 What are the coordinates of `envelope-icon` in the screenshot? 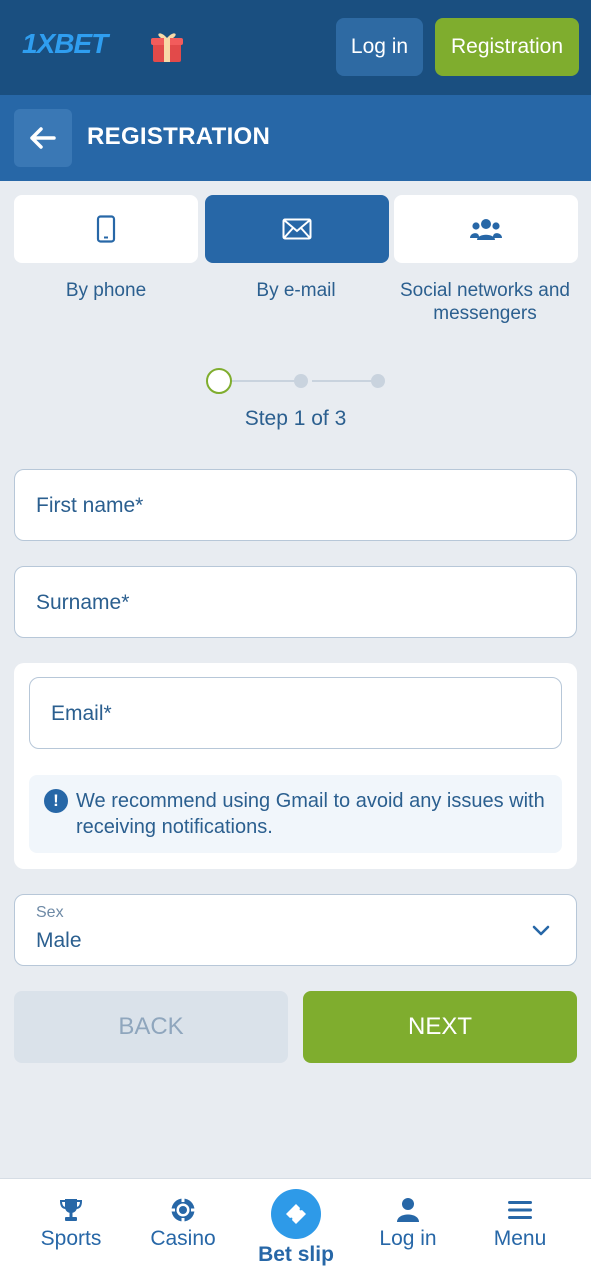 It's located at (297, 229).